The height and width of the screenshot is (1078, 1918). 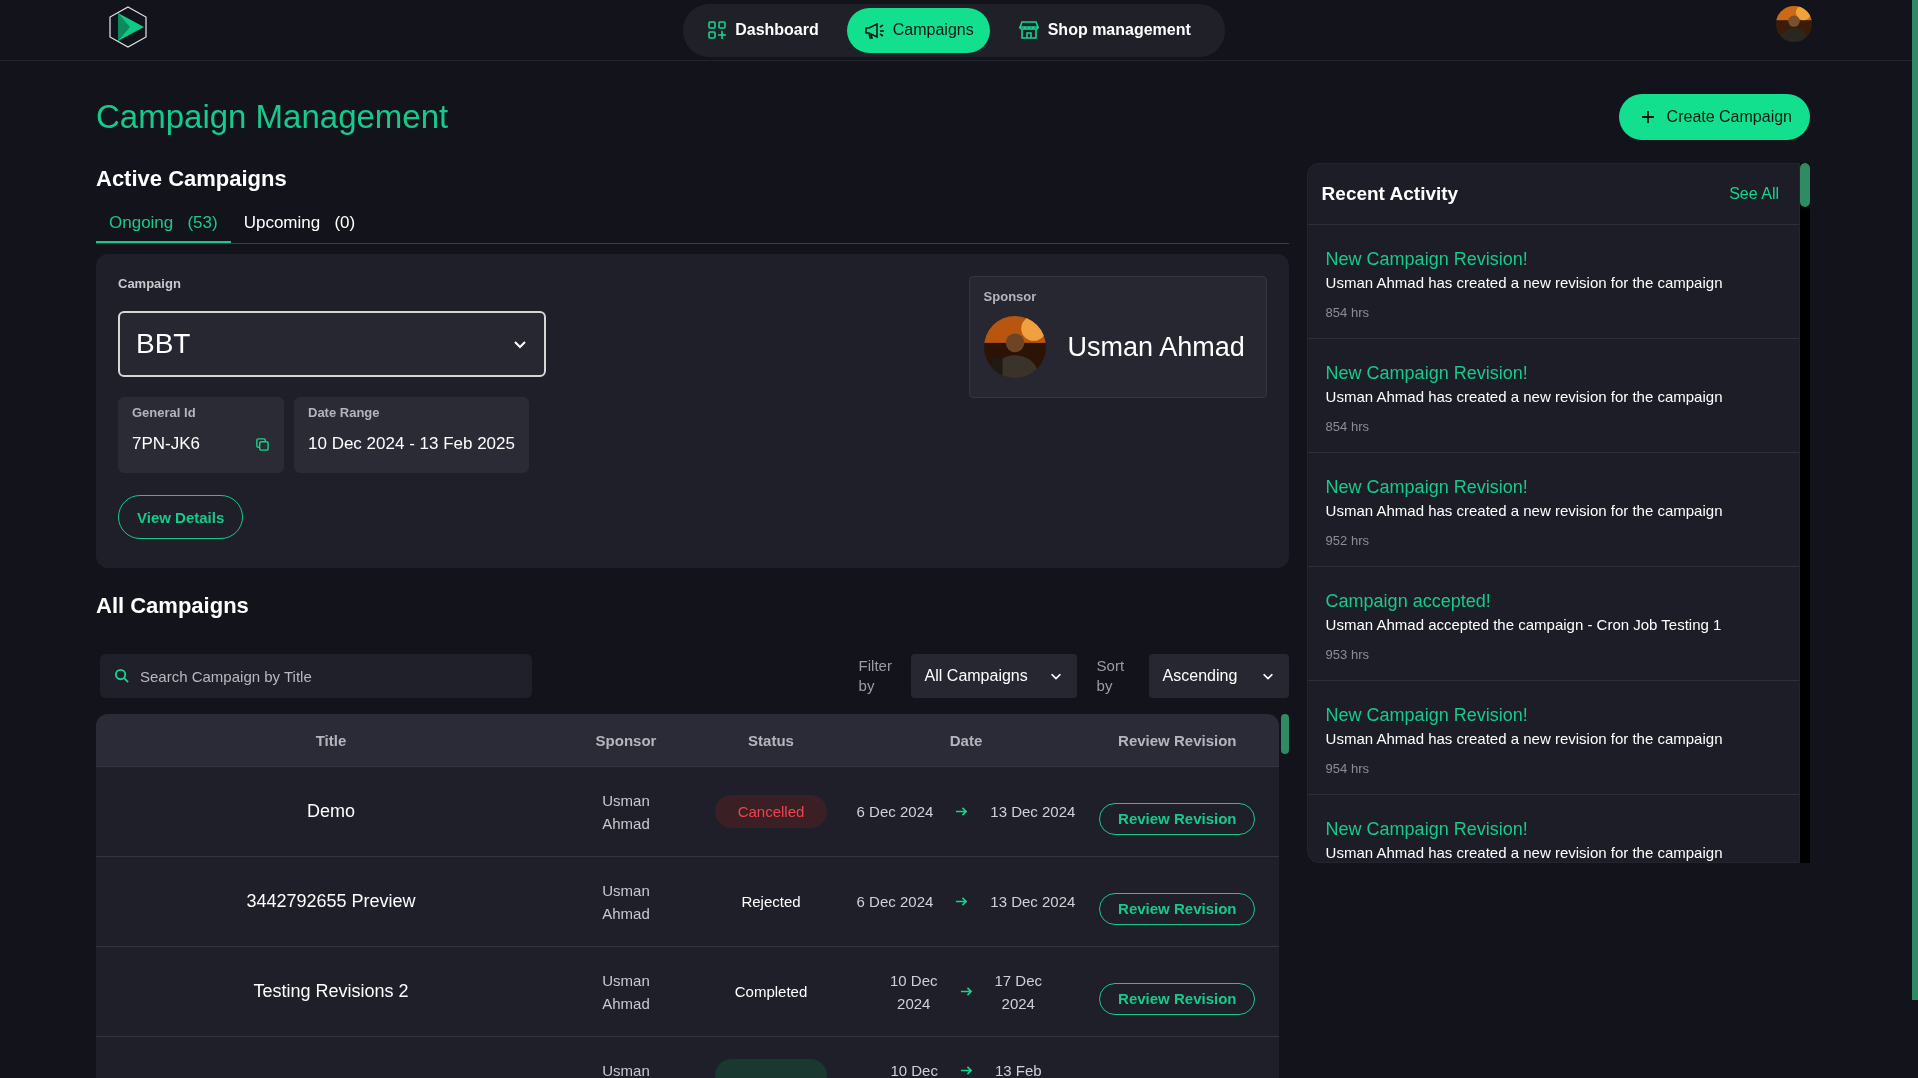 I want to click on panel-title: Recent Activity, so click(x=1390, y=194).